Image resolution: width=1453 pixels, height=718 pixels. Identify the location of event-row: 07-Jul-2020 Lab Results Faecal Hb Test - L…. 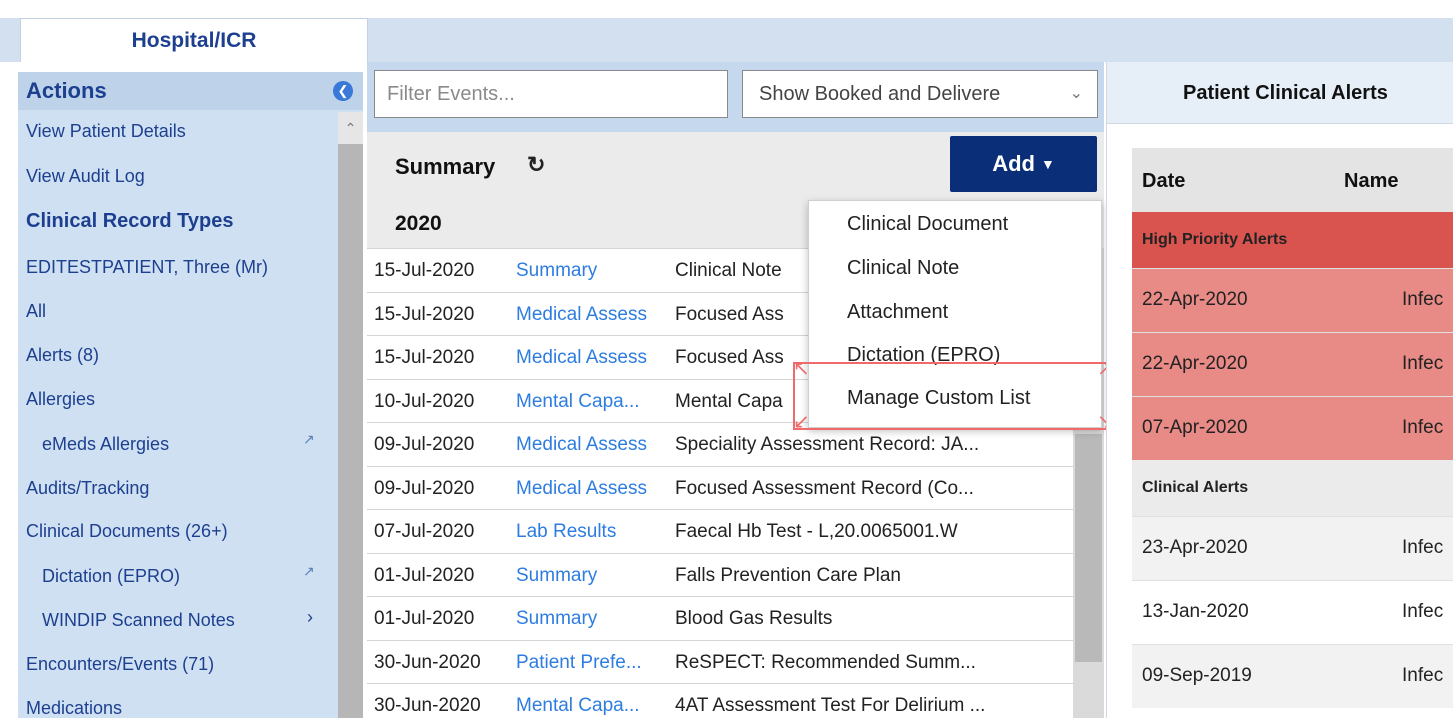
(720, 531).